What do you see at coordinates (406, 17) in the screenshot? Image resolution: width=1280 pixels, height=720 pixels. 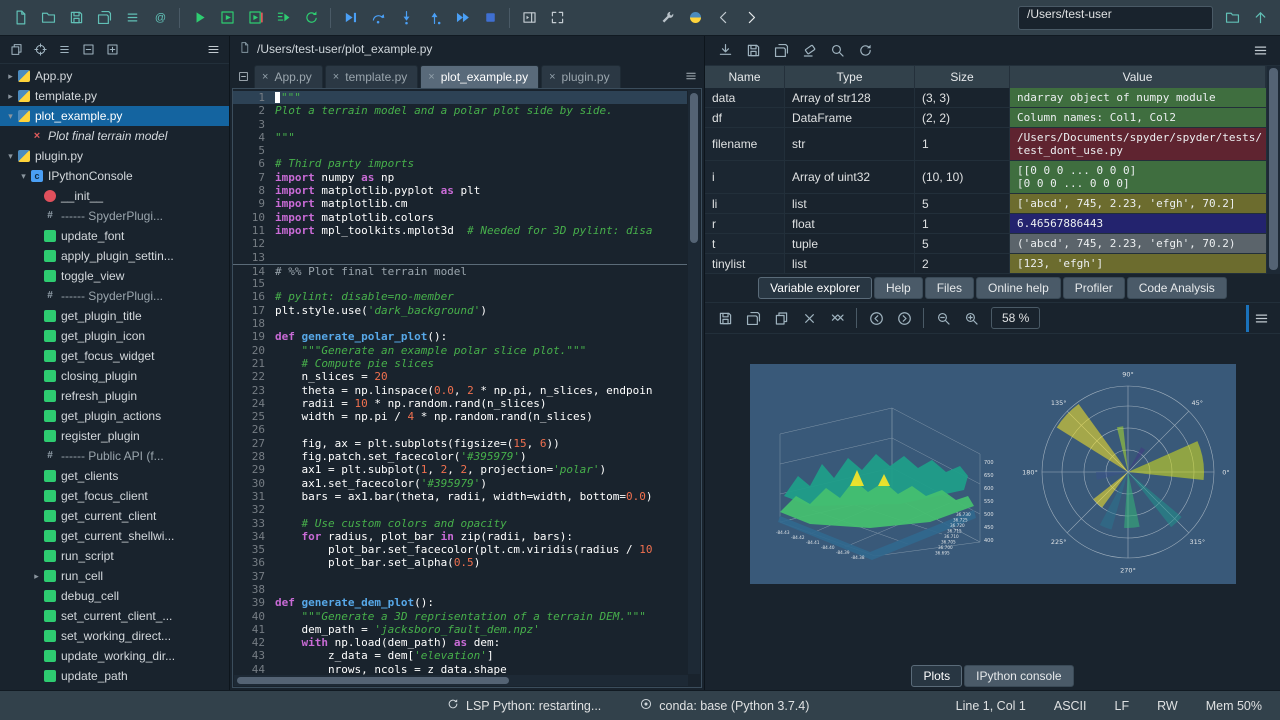 I see `step-into-button` at bounding box center [406, 17].